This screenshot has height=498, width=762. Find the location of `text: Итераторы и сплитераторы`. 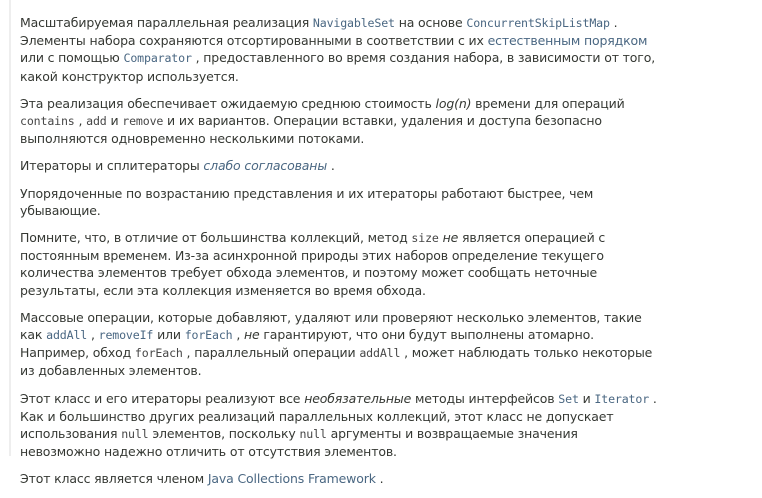

text: Итераторы и сплитераторы is located at coordinates (112, 166).